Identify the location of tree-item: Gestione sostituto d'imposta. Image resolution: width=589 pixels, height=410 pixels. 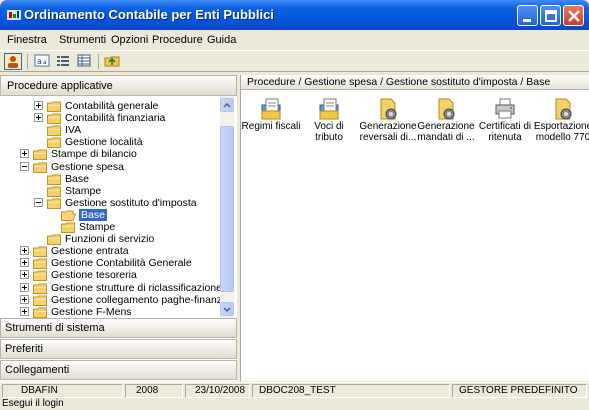
(110, 203).